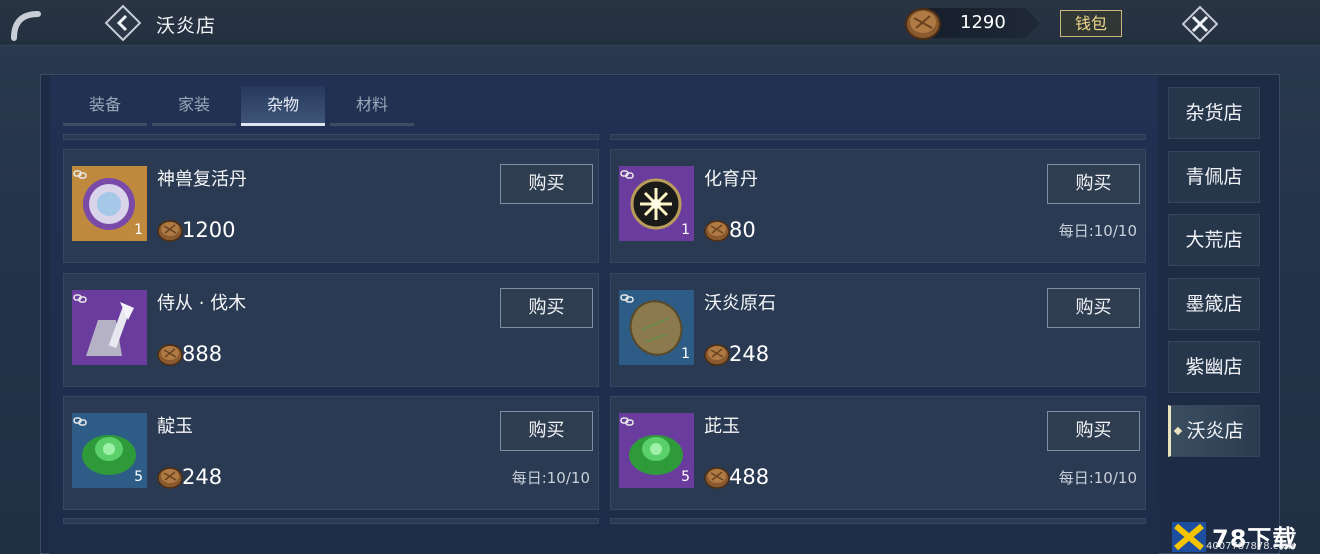 The width and height of the screenshot is (1320, 554). What do you see at coordinates (878, 330) in the screenshot?
I see `shop-item-card: 1 沃炎原石 248 购买` at bounding box center [878, 330].